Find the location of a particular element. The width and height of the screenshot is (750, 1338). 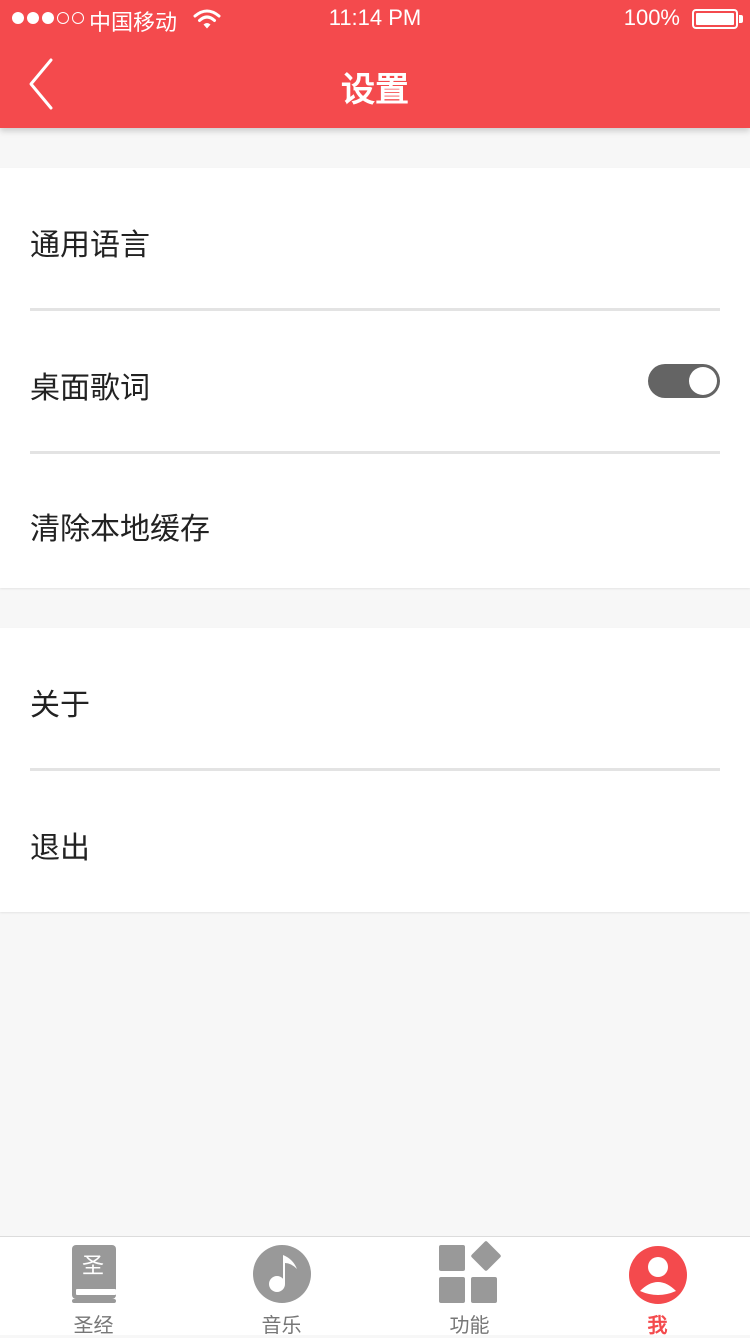

tab-bible: 圣 圣经 is located at coordinates (93, 1287).